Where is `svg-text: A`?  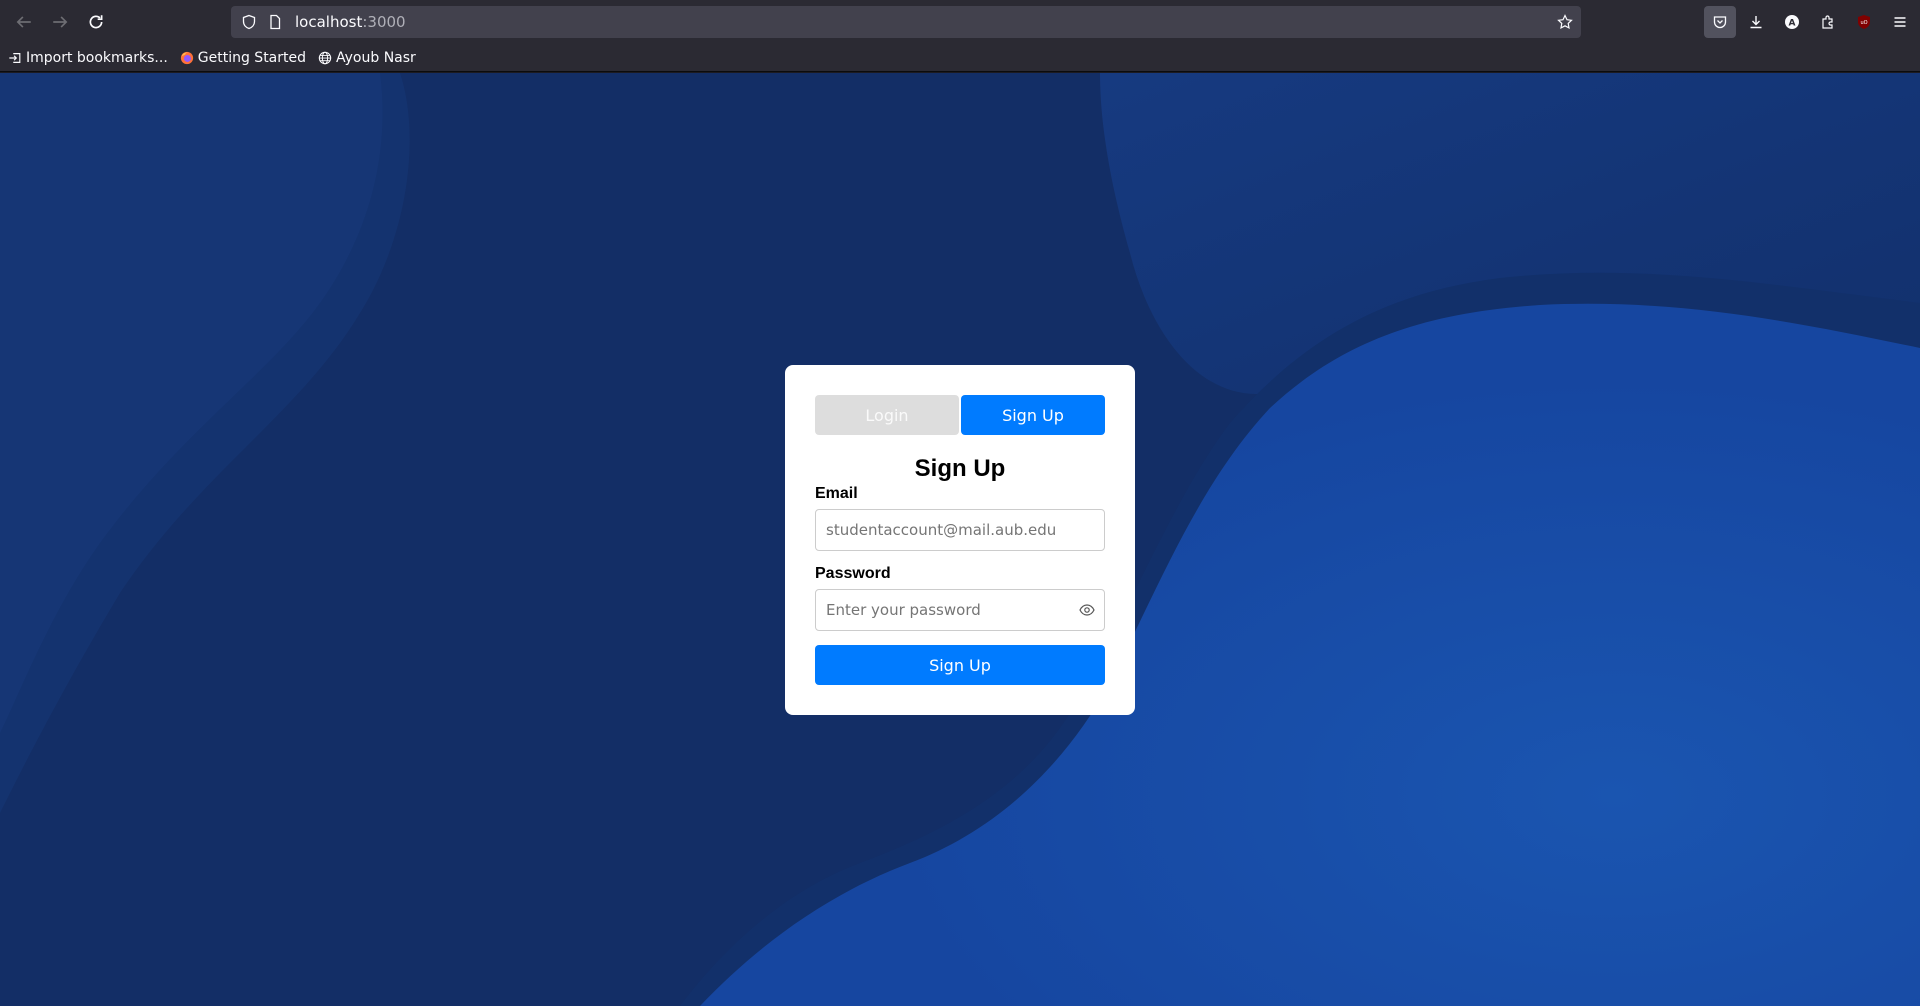
svg-text: A is located at coordinates (1792, 24).